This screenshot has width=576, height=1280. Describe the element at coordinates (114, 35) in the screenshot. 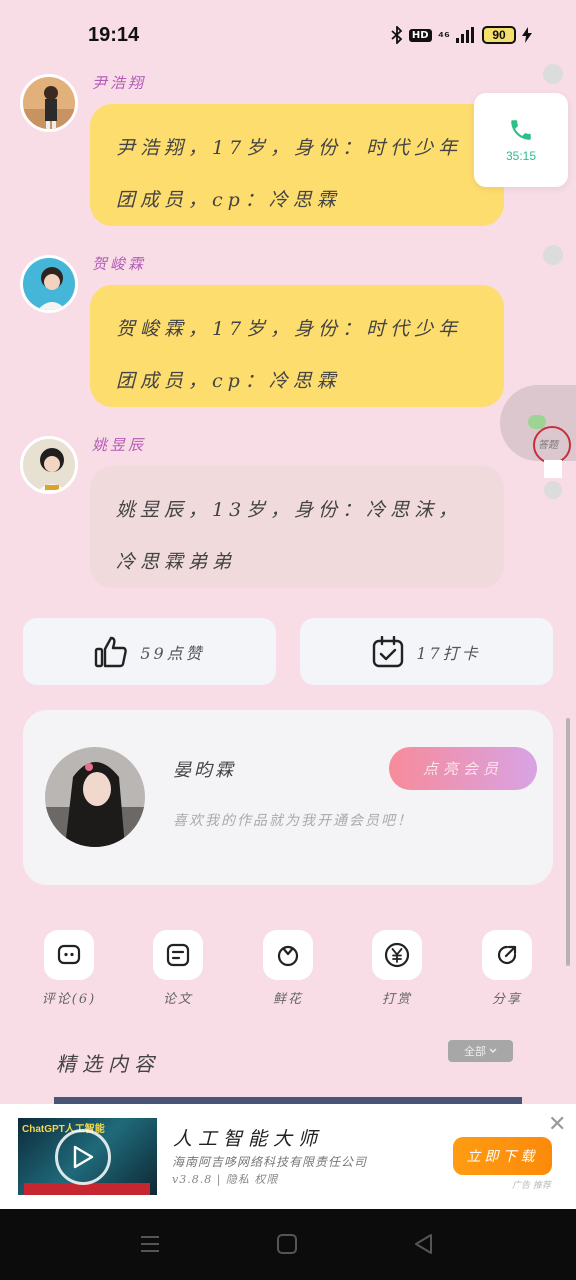

I see `status-time: 19:14` at that location.